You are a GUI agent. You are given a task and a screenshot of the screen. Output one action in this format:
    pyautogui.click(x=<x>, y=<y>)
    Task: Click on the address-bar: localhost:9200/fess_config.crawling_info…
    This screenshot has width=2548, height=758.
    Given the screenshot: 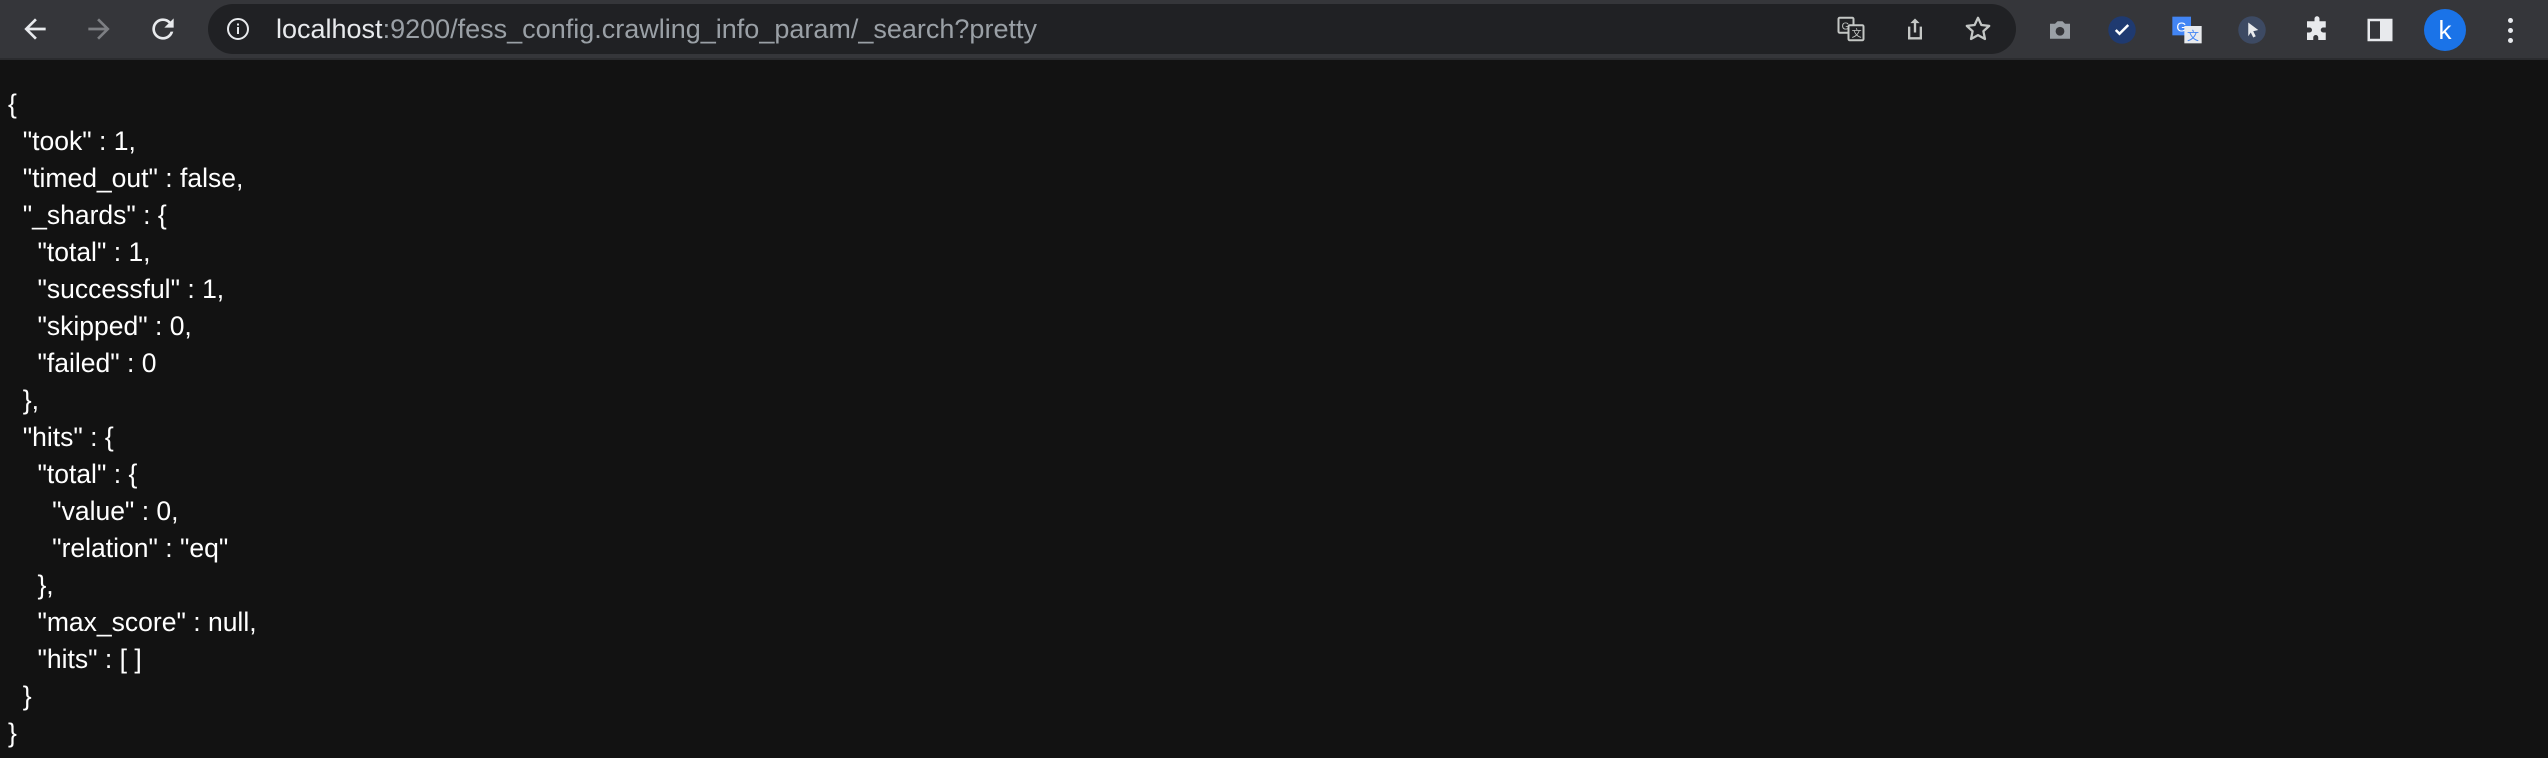 What is the action you would take?
    pyautogui.click(x=1112, y=29)
    